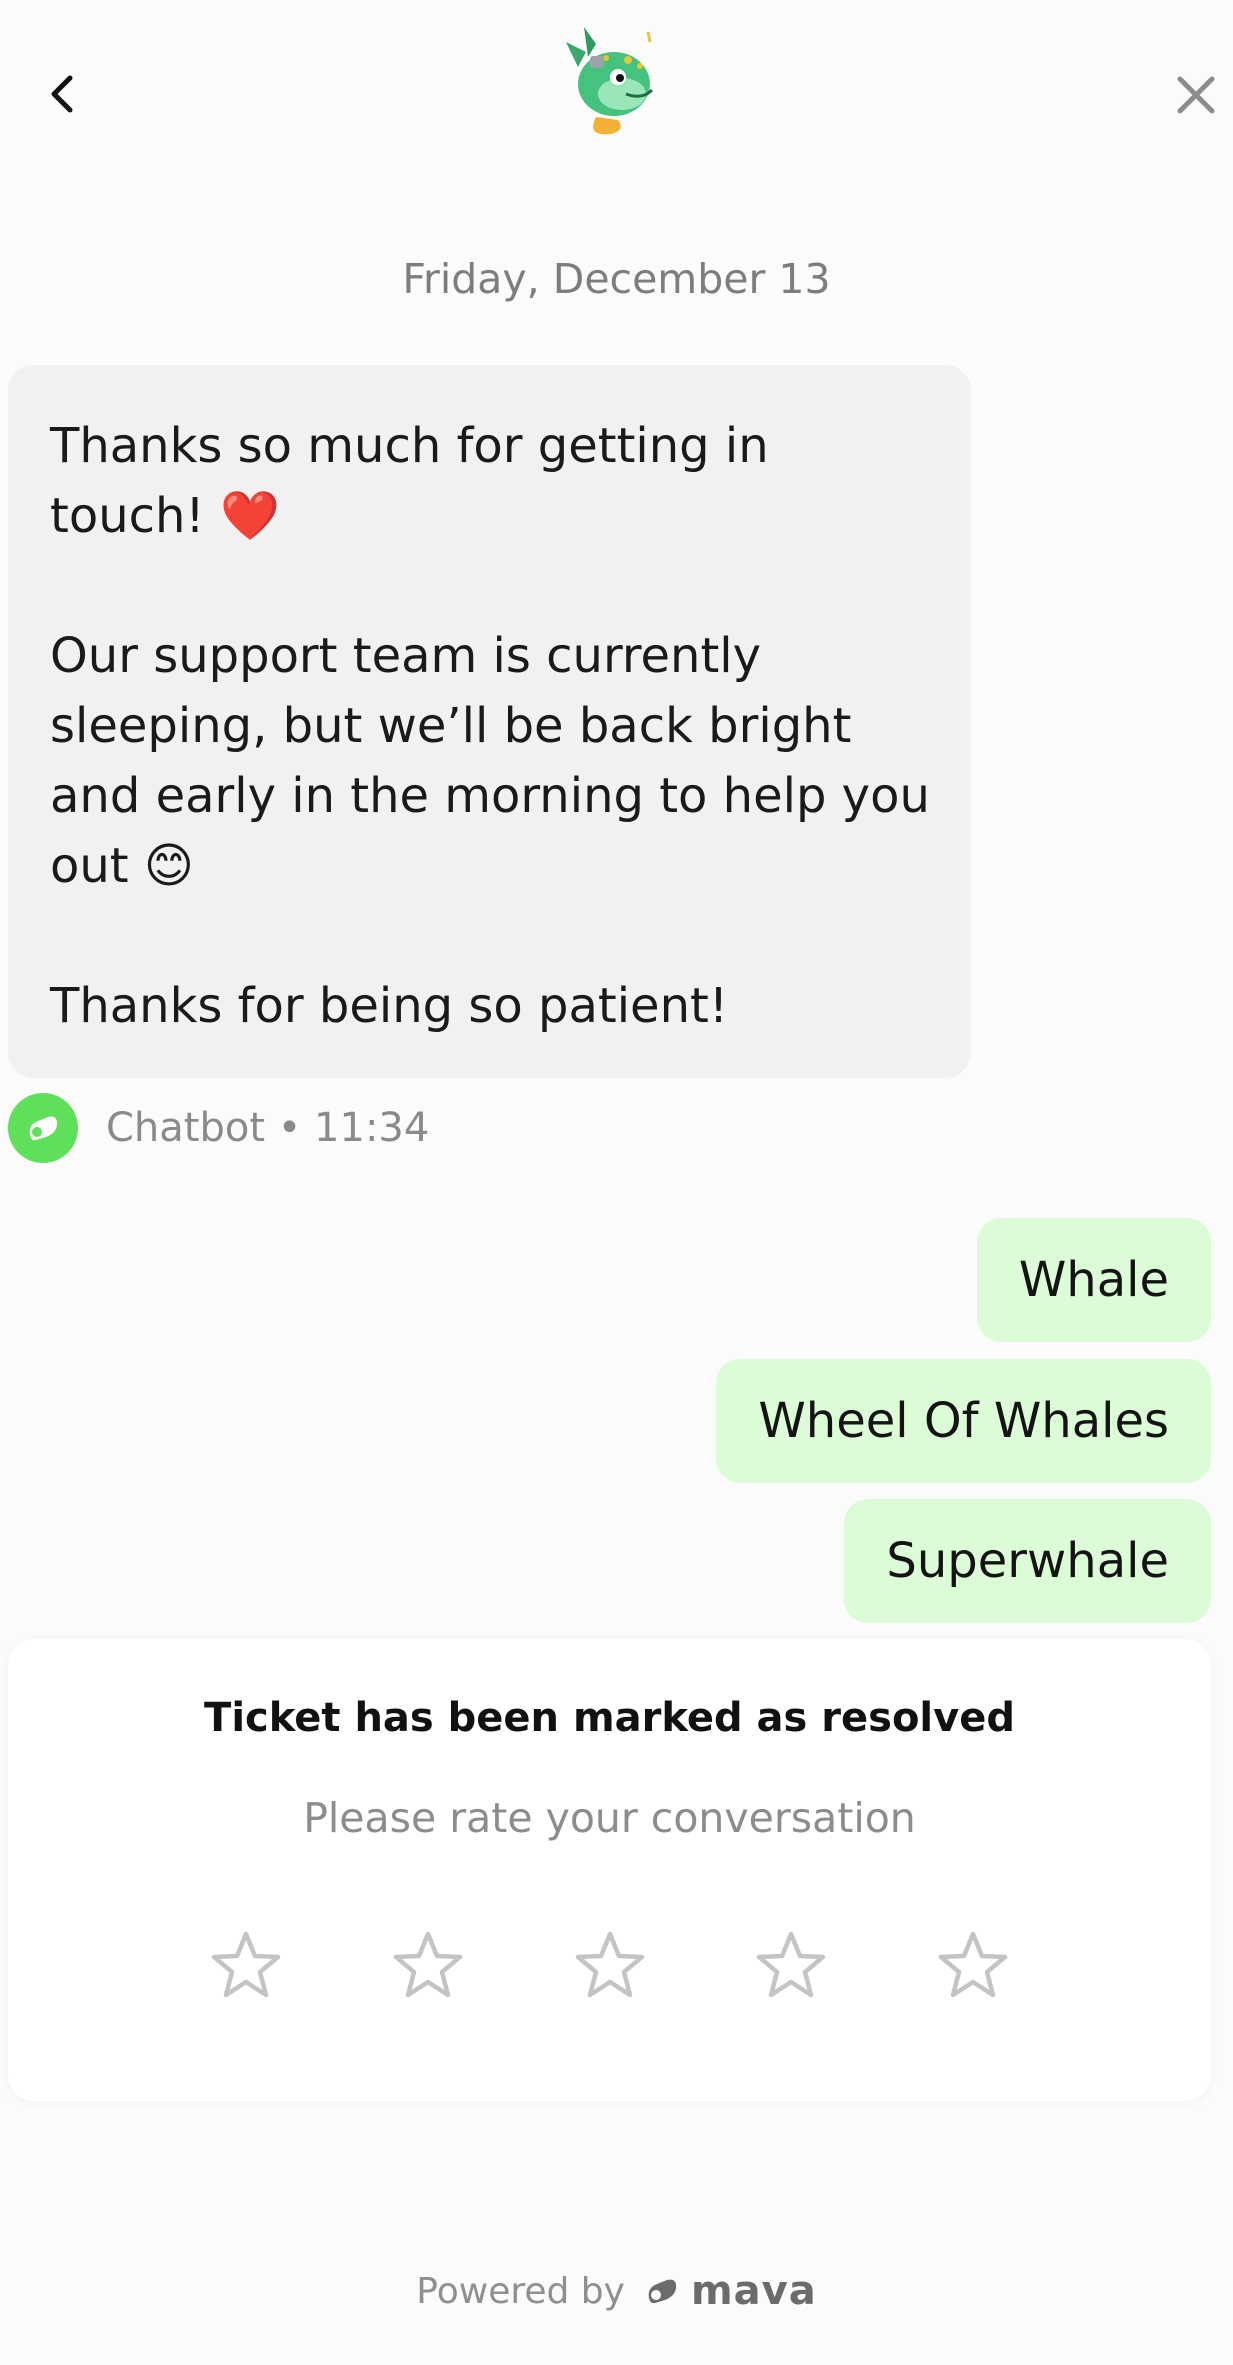  I want to click on powered-by-label: Powered by, so click(520, 2291).